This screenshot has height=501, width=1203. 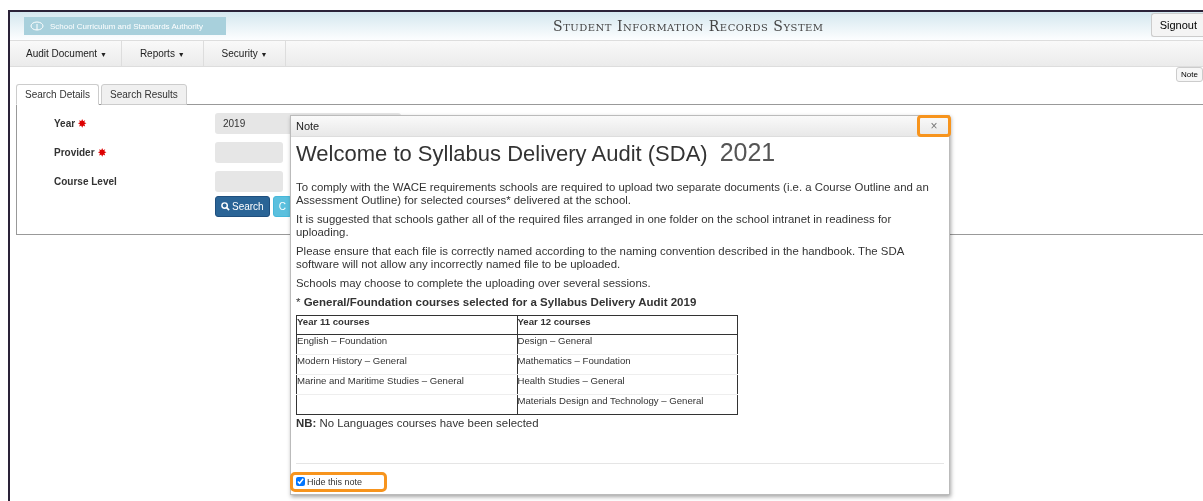 I want to click on paragraph: To comply with the WACE requirements schools are required to upload two separate documents (i.e. a Course Outline and an Assessment Outline) for selected courses* delivered at the school., so click(x=613, y=194).